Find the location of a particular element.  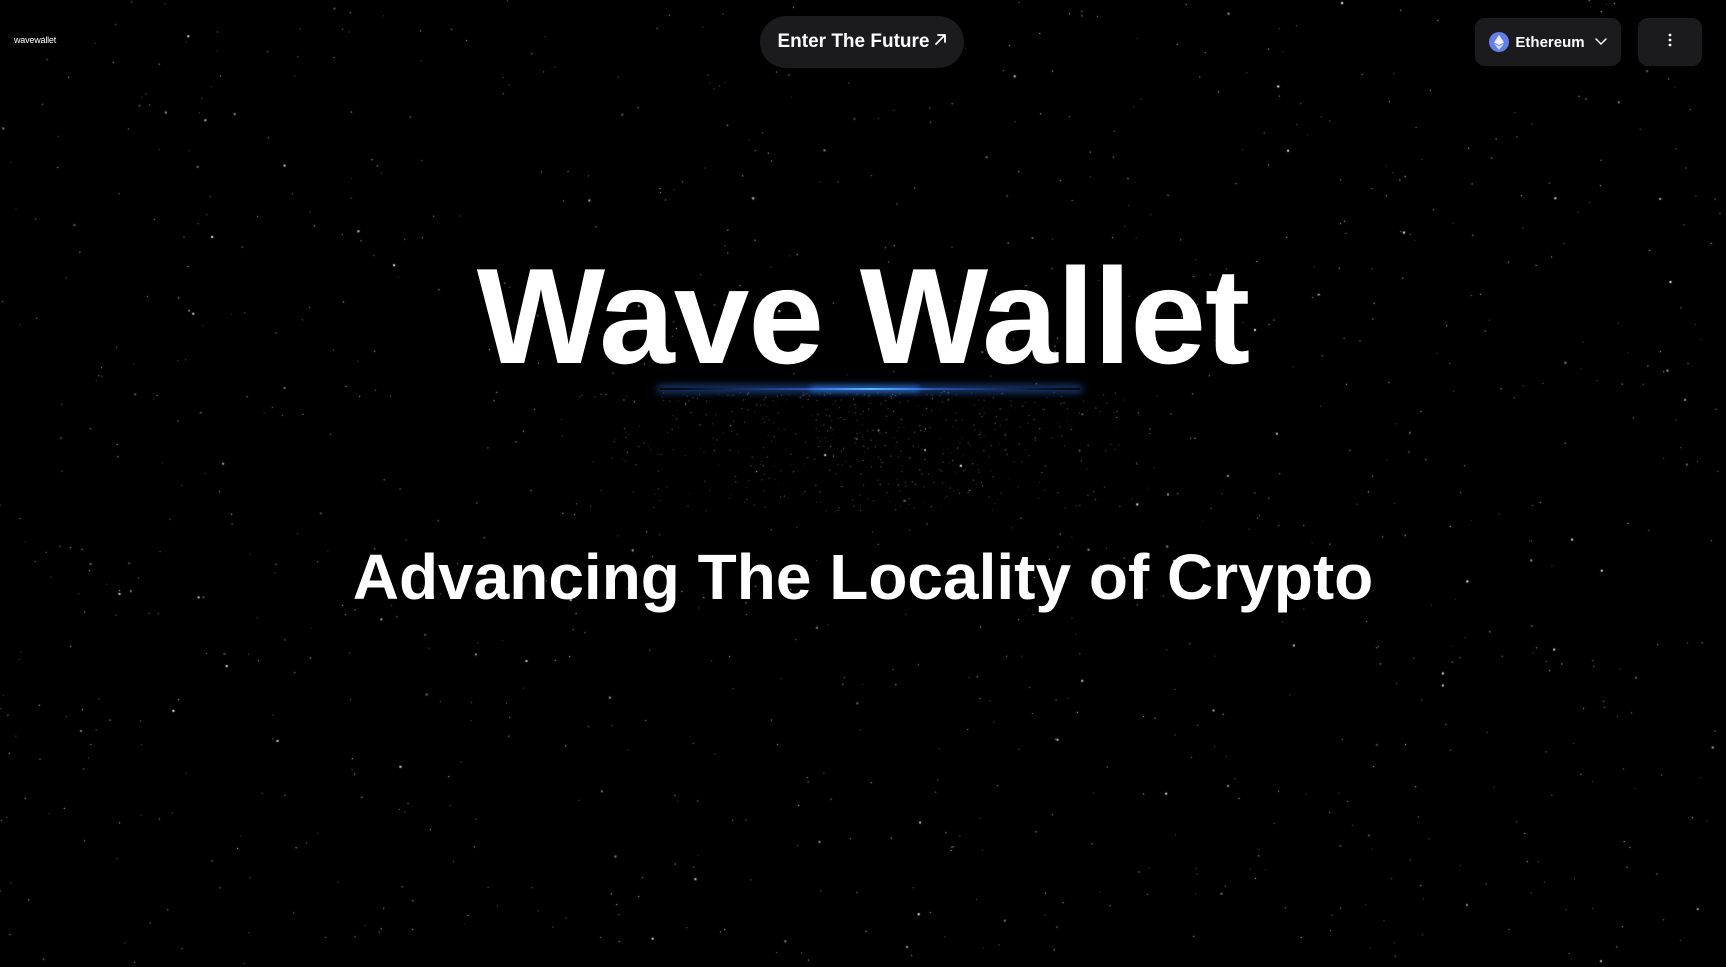

enter-the-future-label: Enter The Future is located at coordinates (853, 41).